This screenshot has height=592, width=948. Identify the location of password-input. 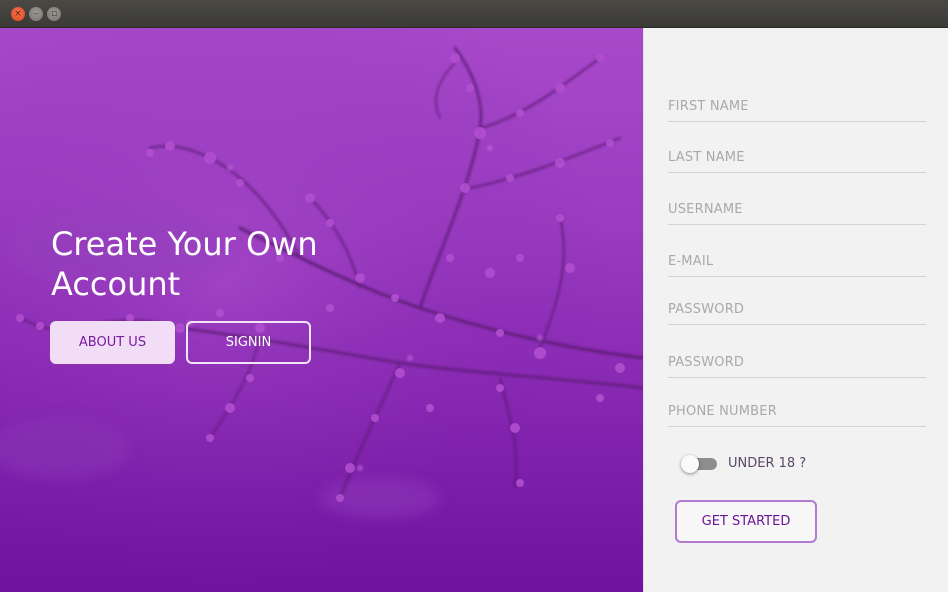
(797, 309).